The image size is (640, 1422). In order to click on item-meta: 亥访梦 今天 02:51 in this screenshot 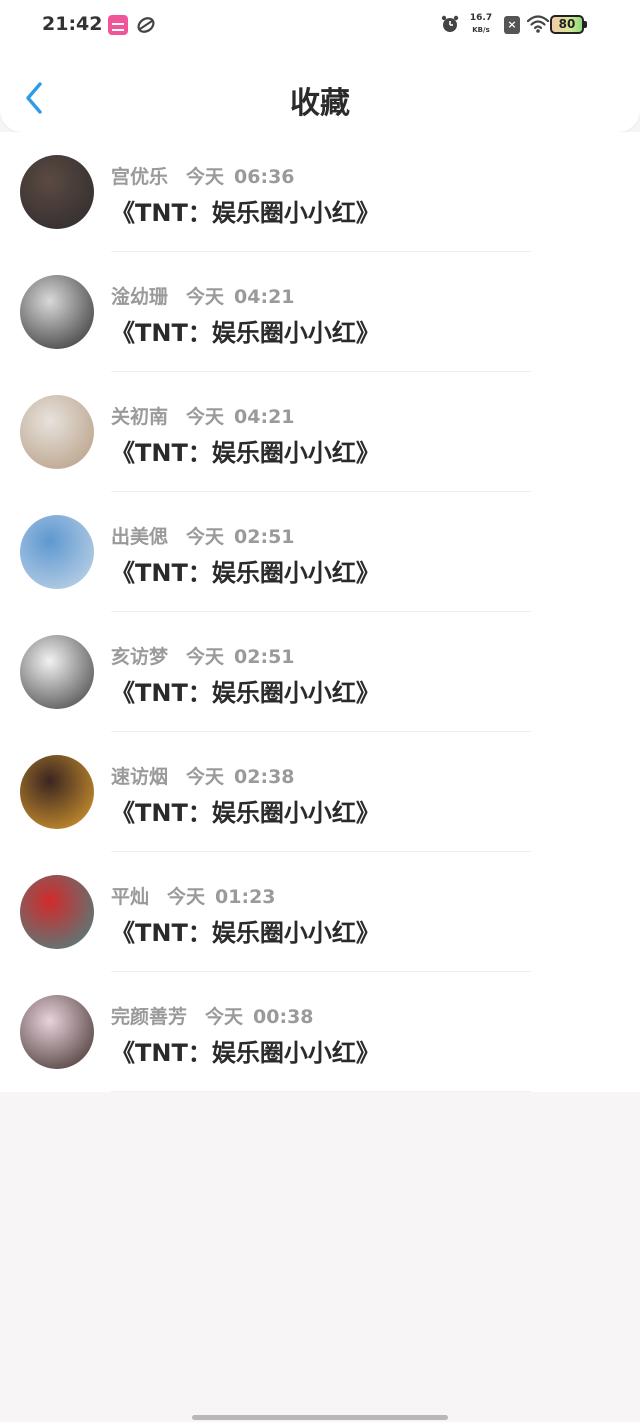, I will do `click(203, 655)`.